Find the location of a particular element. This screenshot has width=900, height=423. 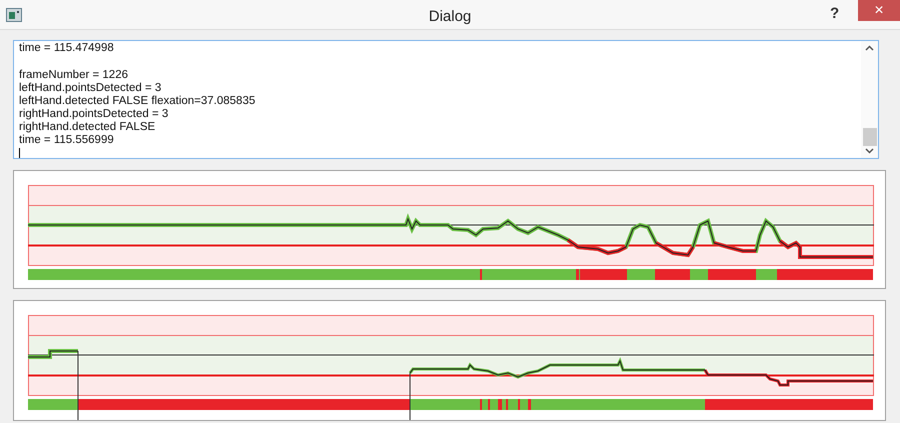

scroll-thumb is located at coordinates (869, 137).